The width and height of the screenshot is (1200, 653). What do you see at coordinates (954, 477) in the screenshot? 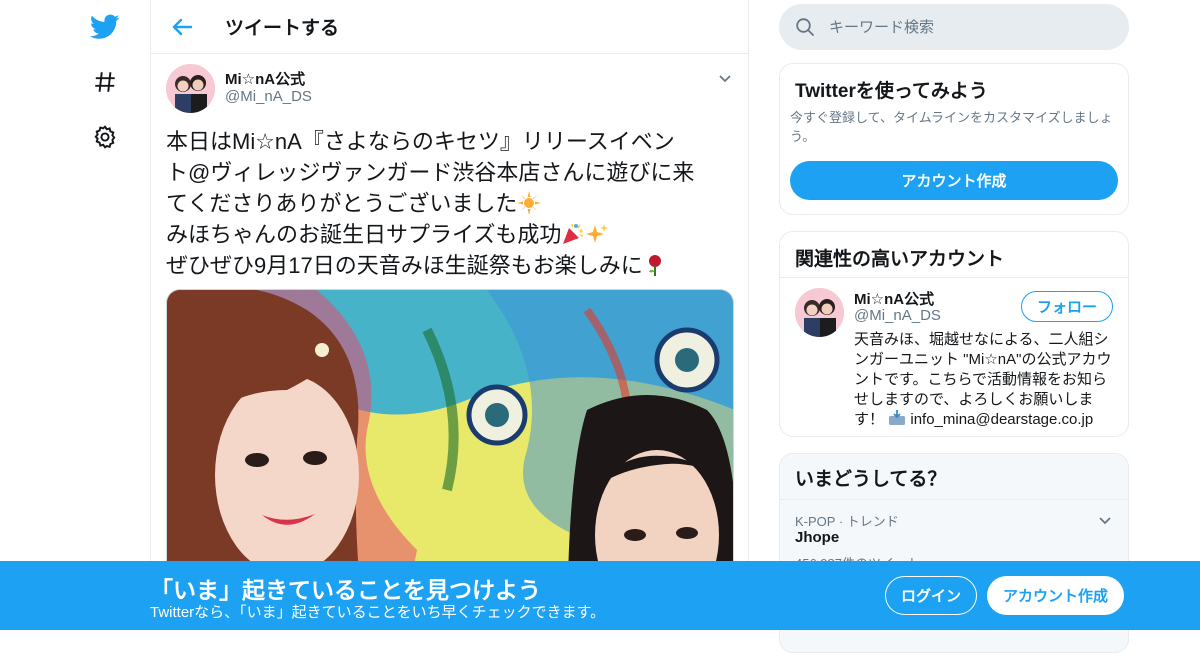
I see `trends-card-header: いまどうしてる？` at bounding box center [954, 477].